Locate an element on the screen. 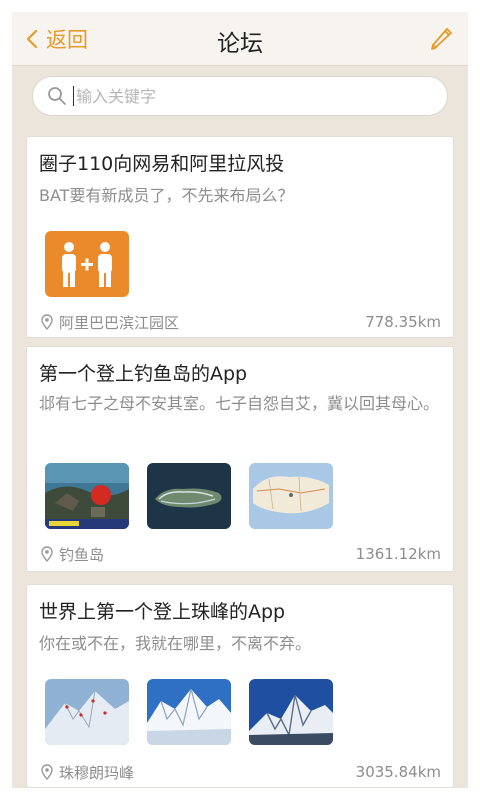 The height and width of the screenshot is (800, 480). search-bar is located at coordinates (240, 98).